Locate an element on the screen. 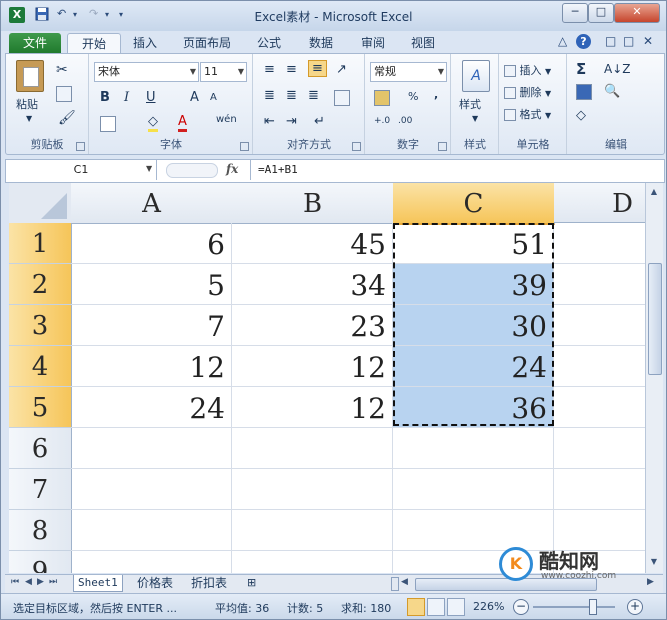 This screenshot has width=667, height=620. paste-icon is located at coordinates (30, 76).